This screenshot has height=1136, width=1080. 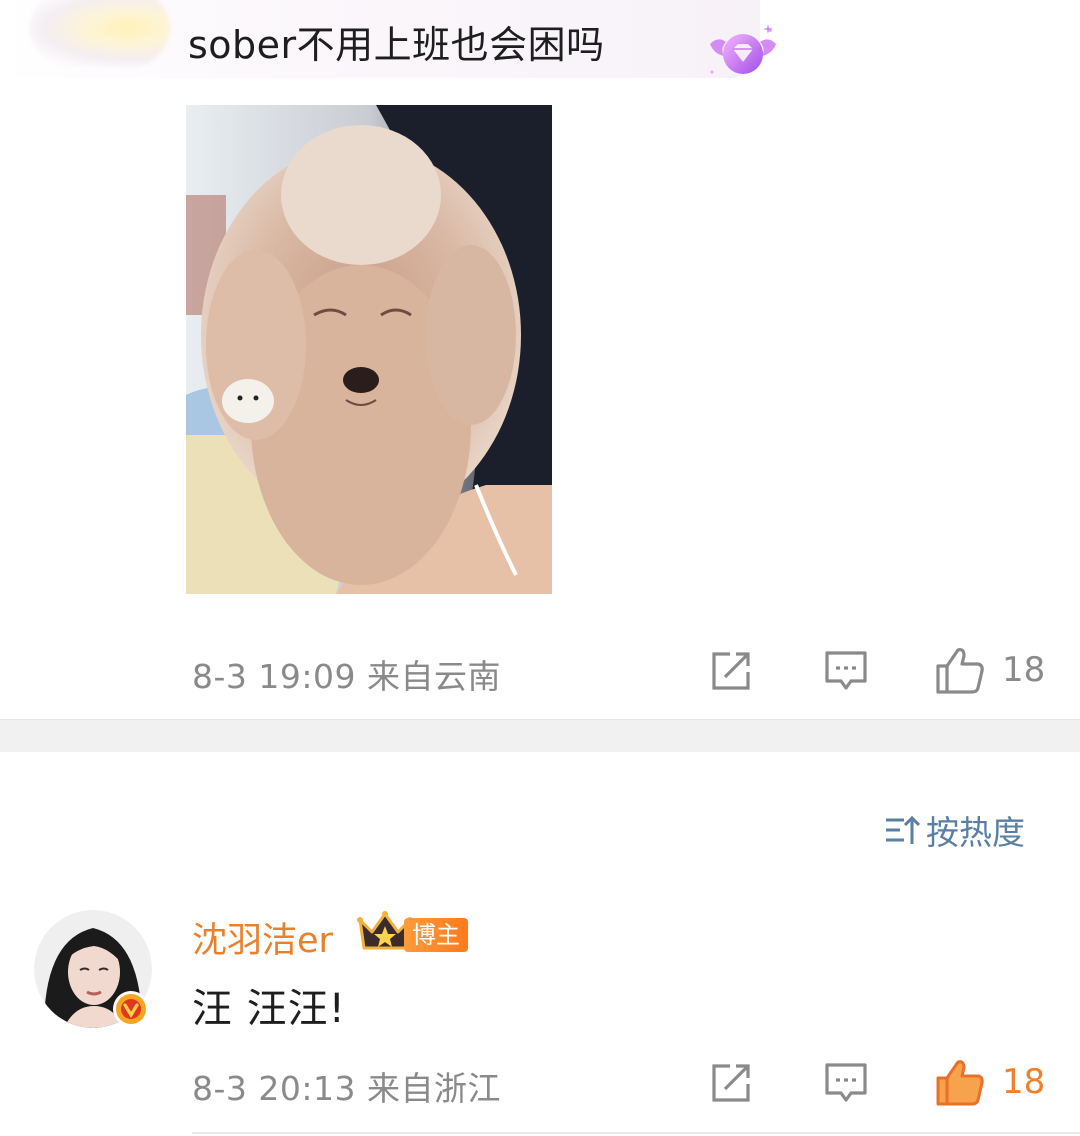 What do you see at coordinates (396, 45) in the screenshot?
I see `post-text: sober不用上班也会困吗` at bounding box center [396, 45].